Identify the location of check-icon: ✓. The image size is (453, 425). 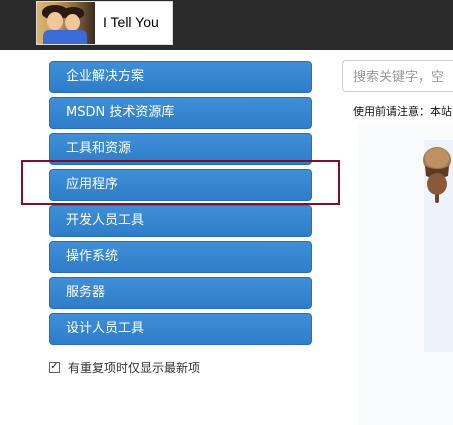
(54, 366).